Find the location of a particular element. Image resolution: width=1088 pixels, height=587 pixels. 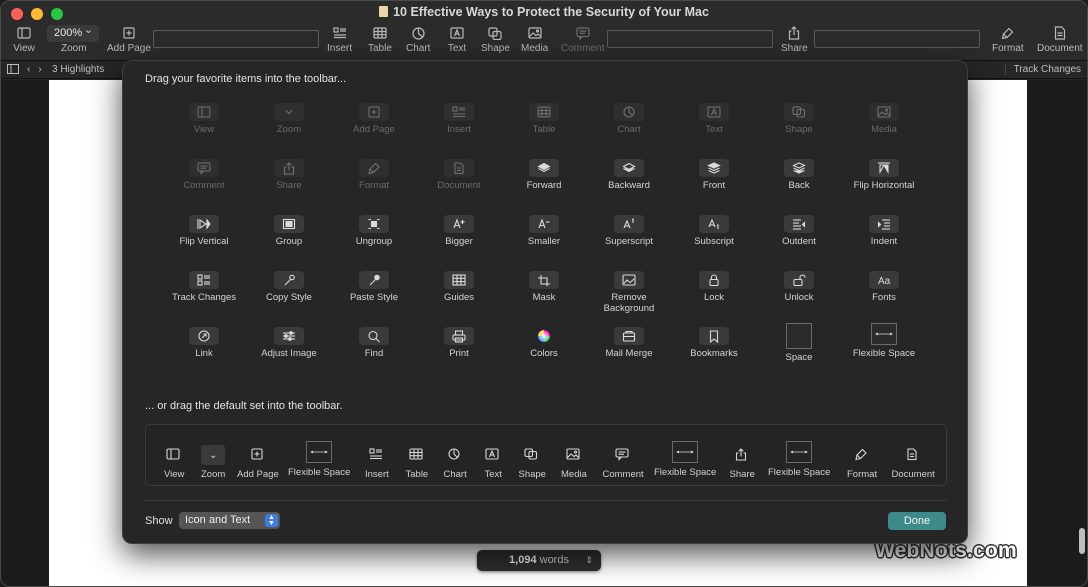

thumbnail-sidebar-icon is located at coordinates (13, 70).